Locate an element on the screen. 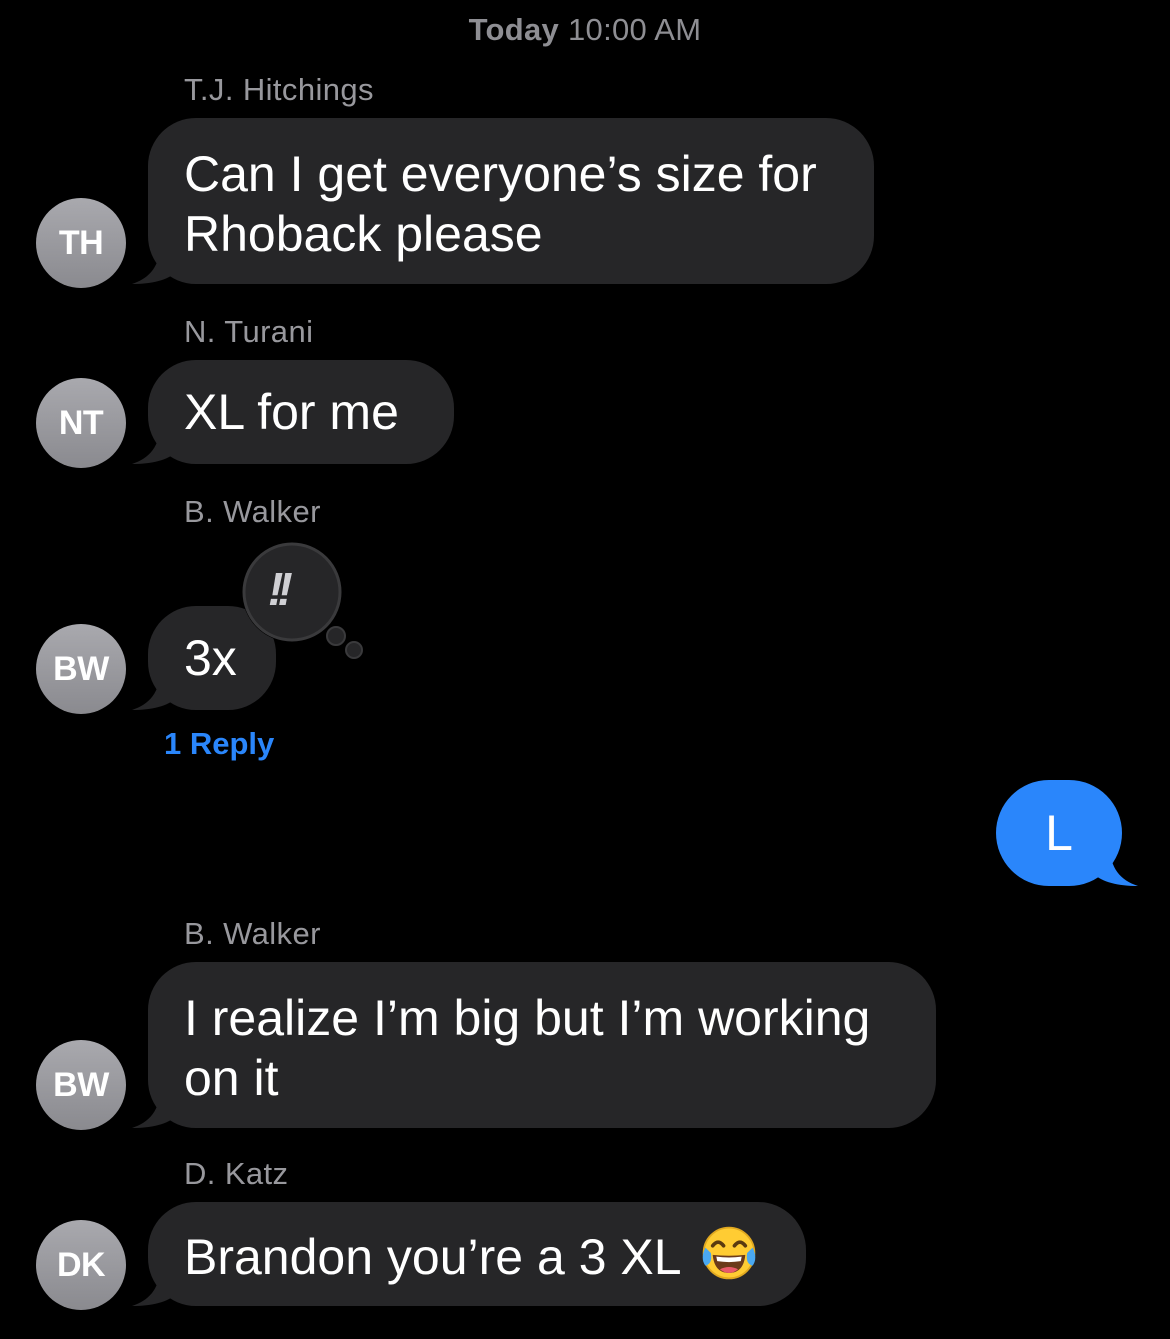 The height and width of the screenshot is (1339, 1170). outgoing-message-bubble: L is located at coordinates (1067, 833).